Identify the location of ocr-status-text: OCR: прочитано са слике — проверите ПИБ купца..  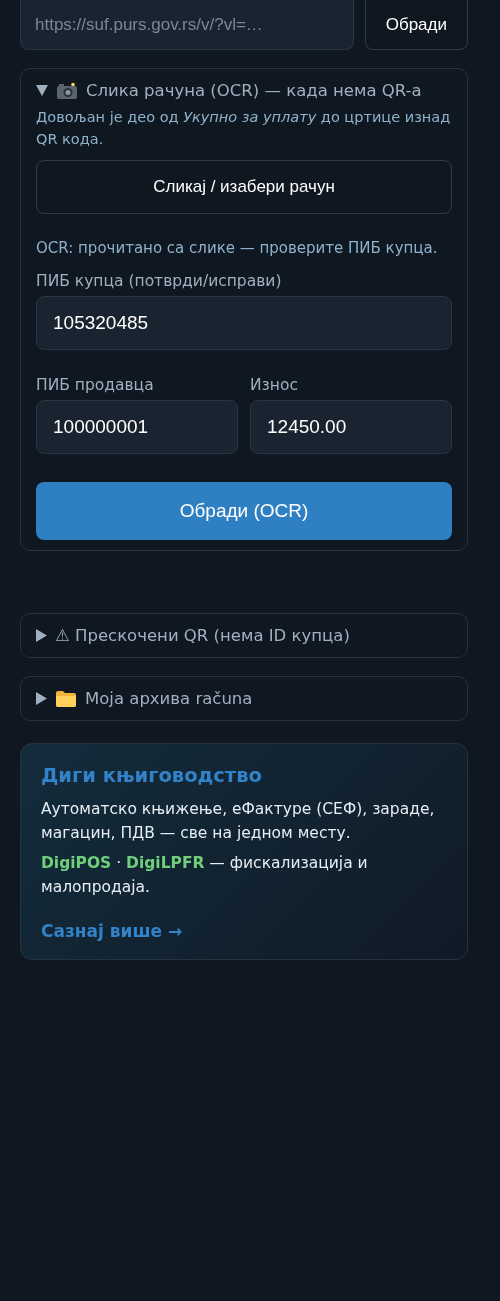
(237, 248).